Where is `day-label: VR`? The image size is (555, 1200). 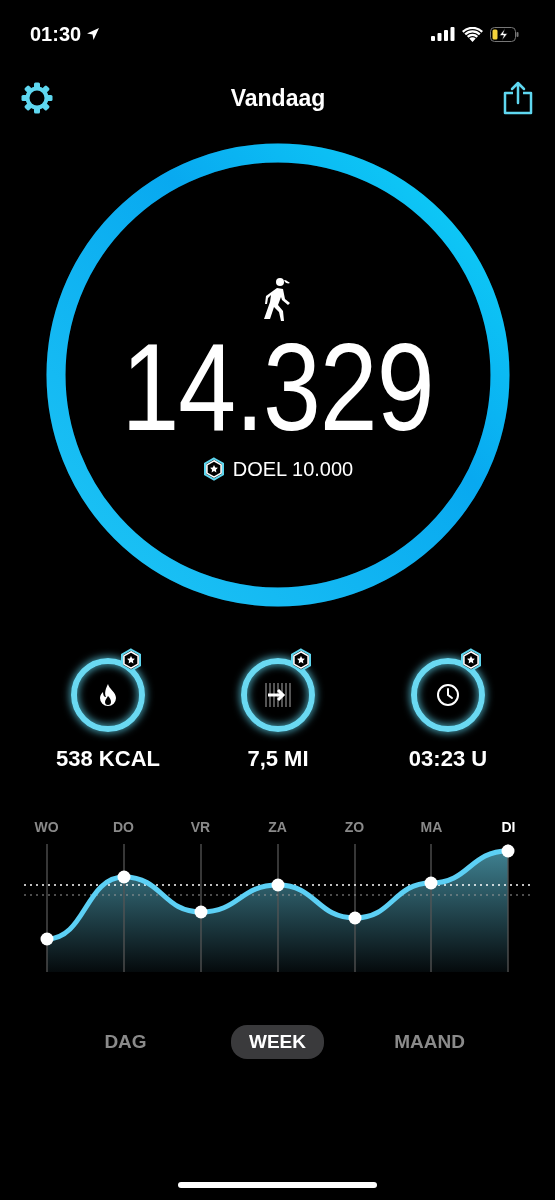 day-label: VR is located at coordinates (200, 827).